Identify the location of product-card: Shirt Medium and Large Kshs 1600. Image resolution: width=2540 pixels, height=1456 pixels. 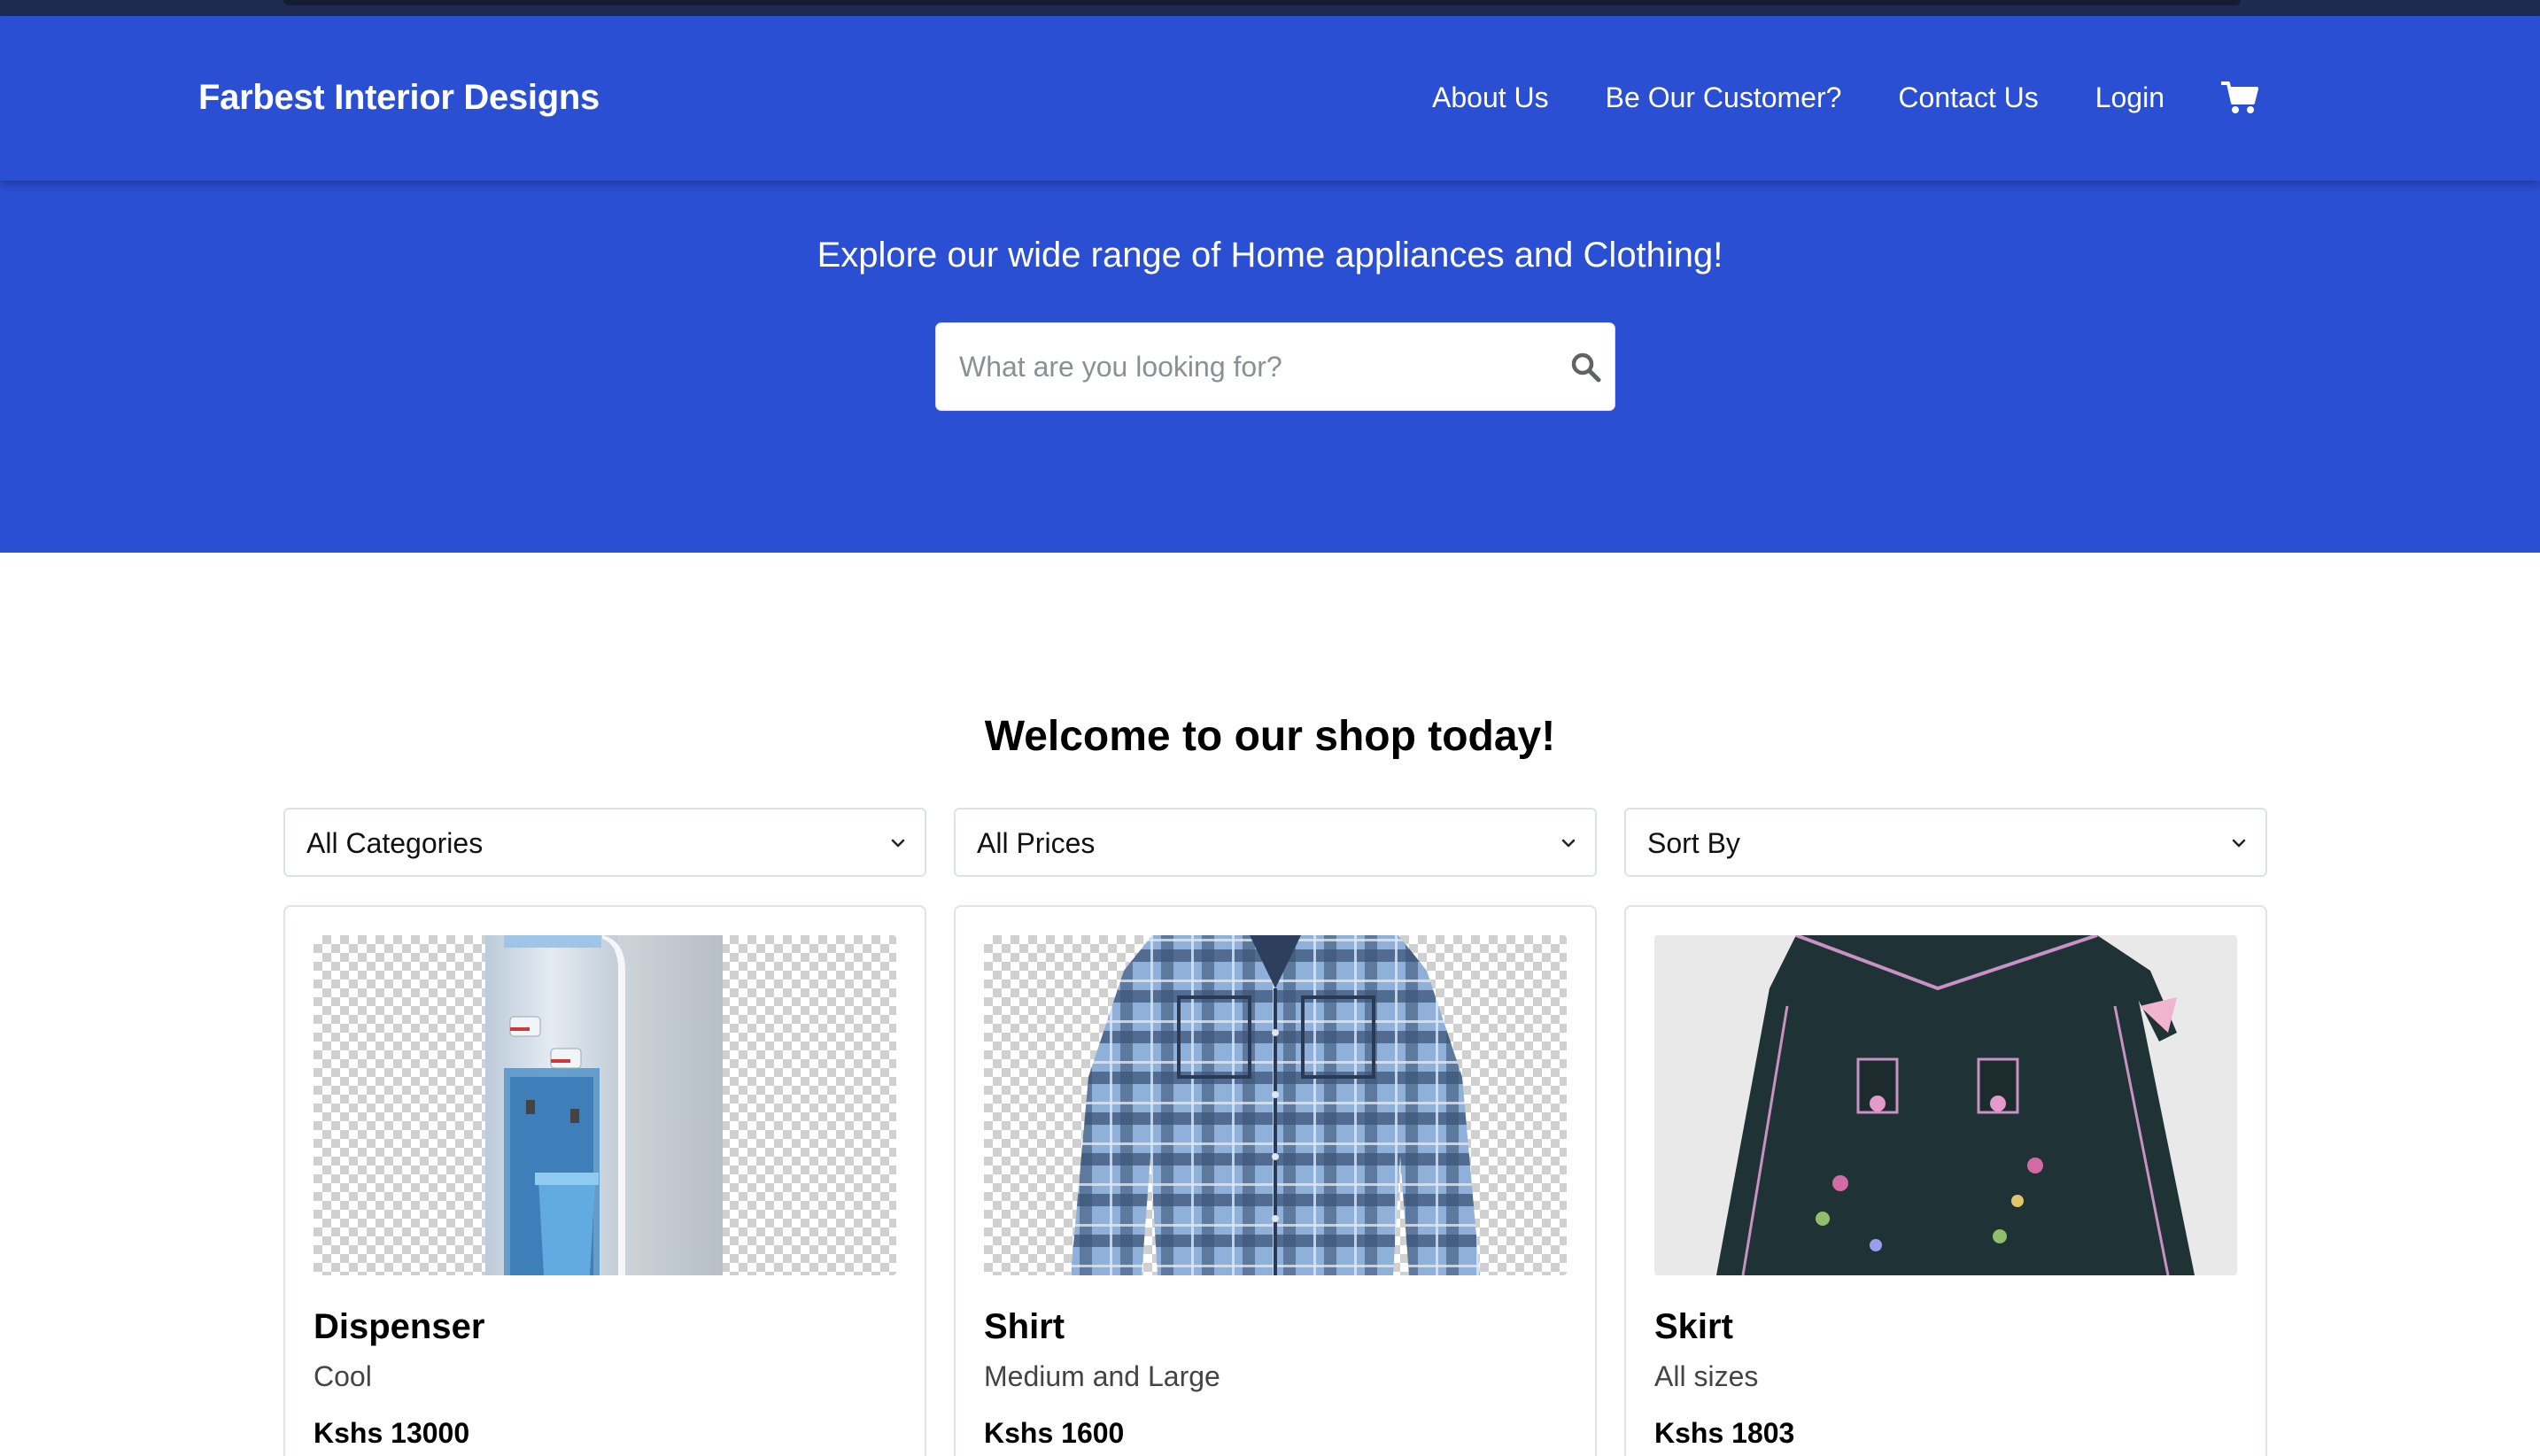
(1276, 1180).